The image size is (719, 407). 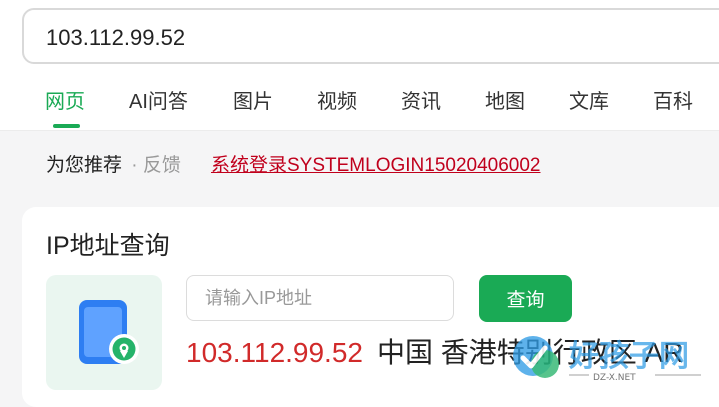 What do you see at coordinates (673, 102) in the screenshot?
I see `tab-encyclopedia: 百科` at bounding box center [673, 102].